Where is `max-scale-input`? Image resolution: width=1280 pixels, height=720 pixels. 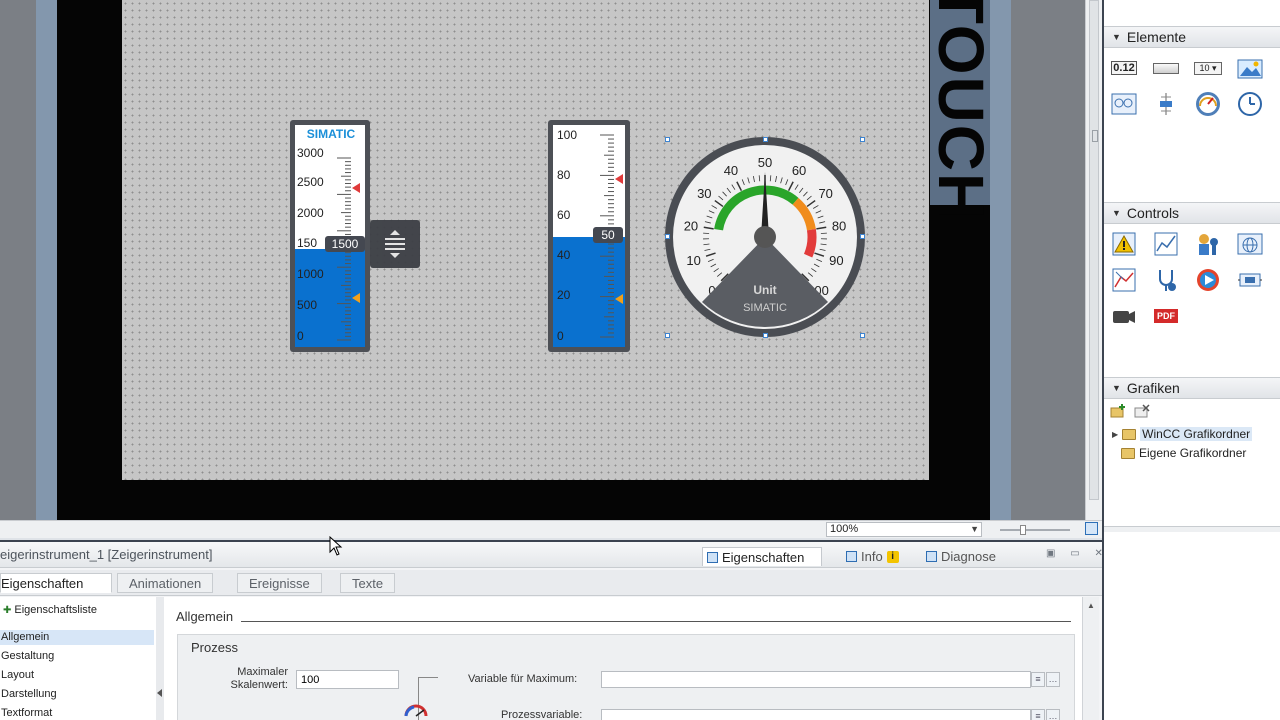
max-scale-input is located at coordinates (347, 679).